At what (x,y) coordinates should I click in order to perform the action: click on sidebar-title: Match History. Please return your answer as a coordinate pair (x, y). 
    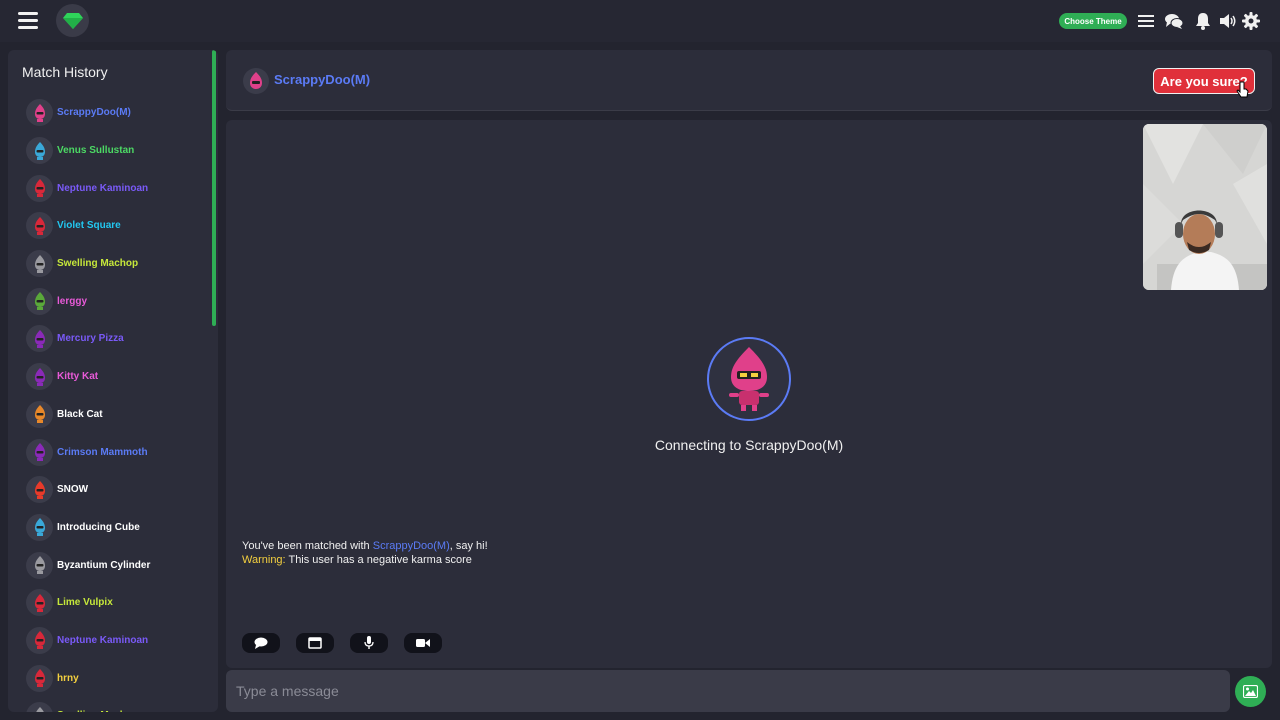
    Looking at the image, I should click on (65, 72).